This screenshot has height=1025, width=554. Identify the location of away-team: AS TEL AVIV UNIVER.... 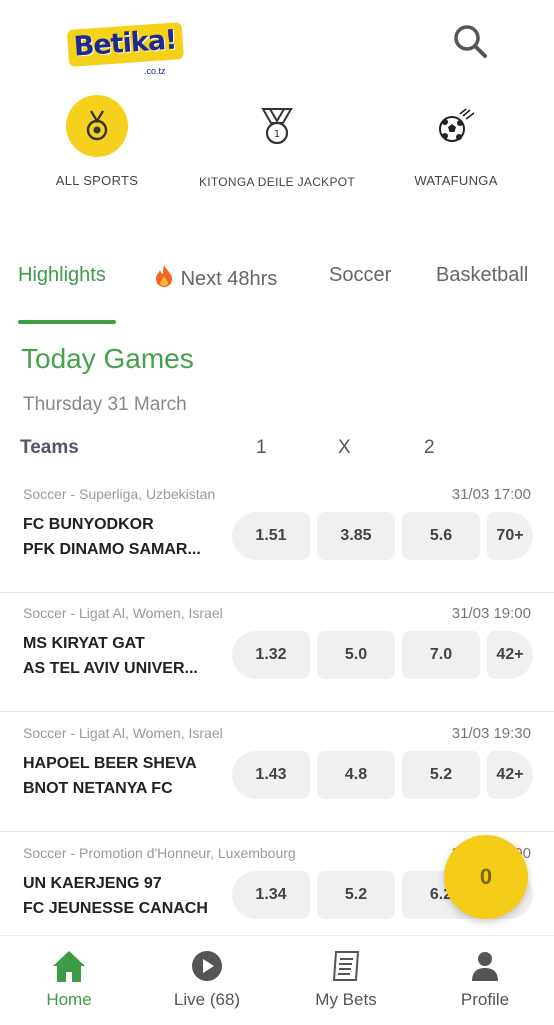
(110, 668).